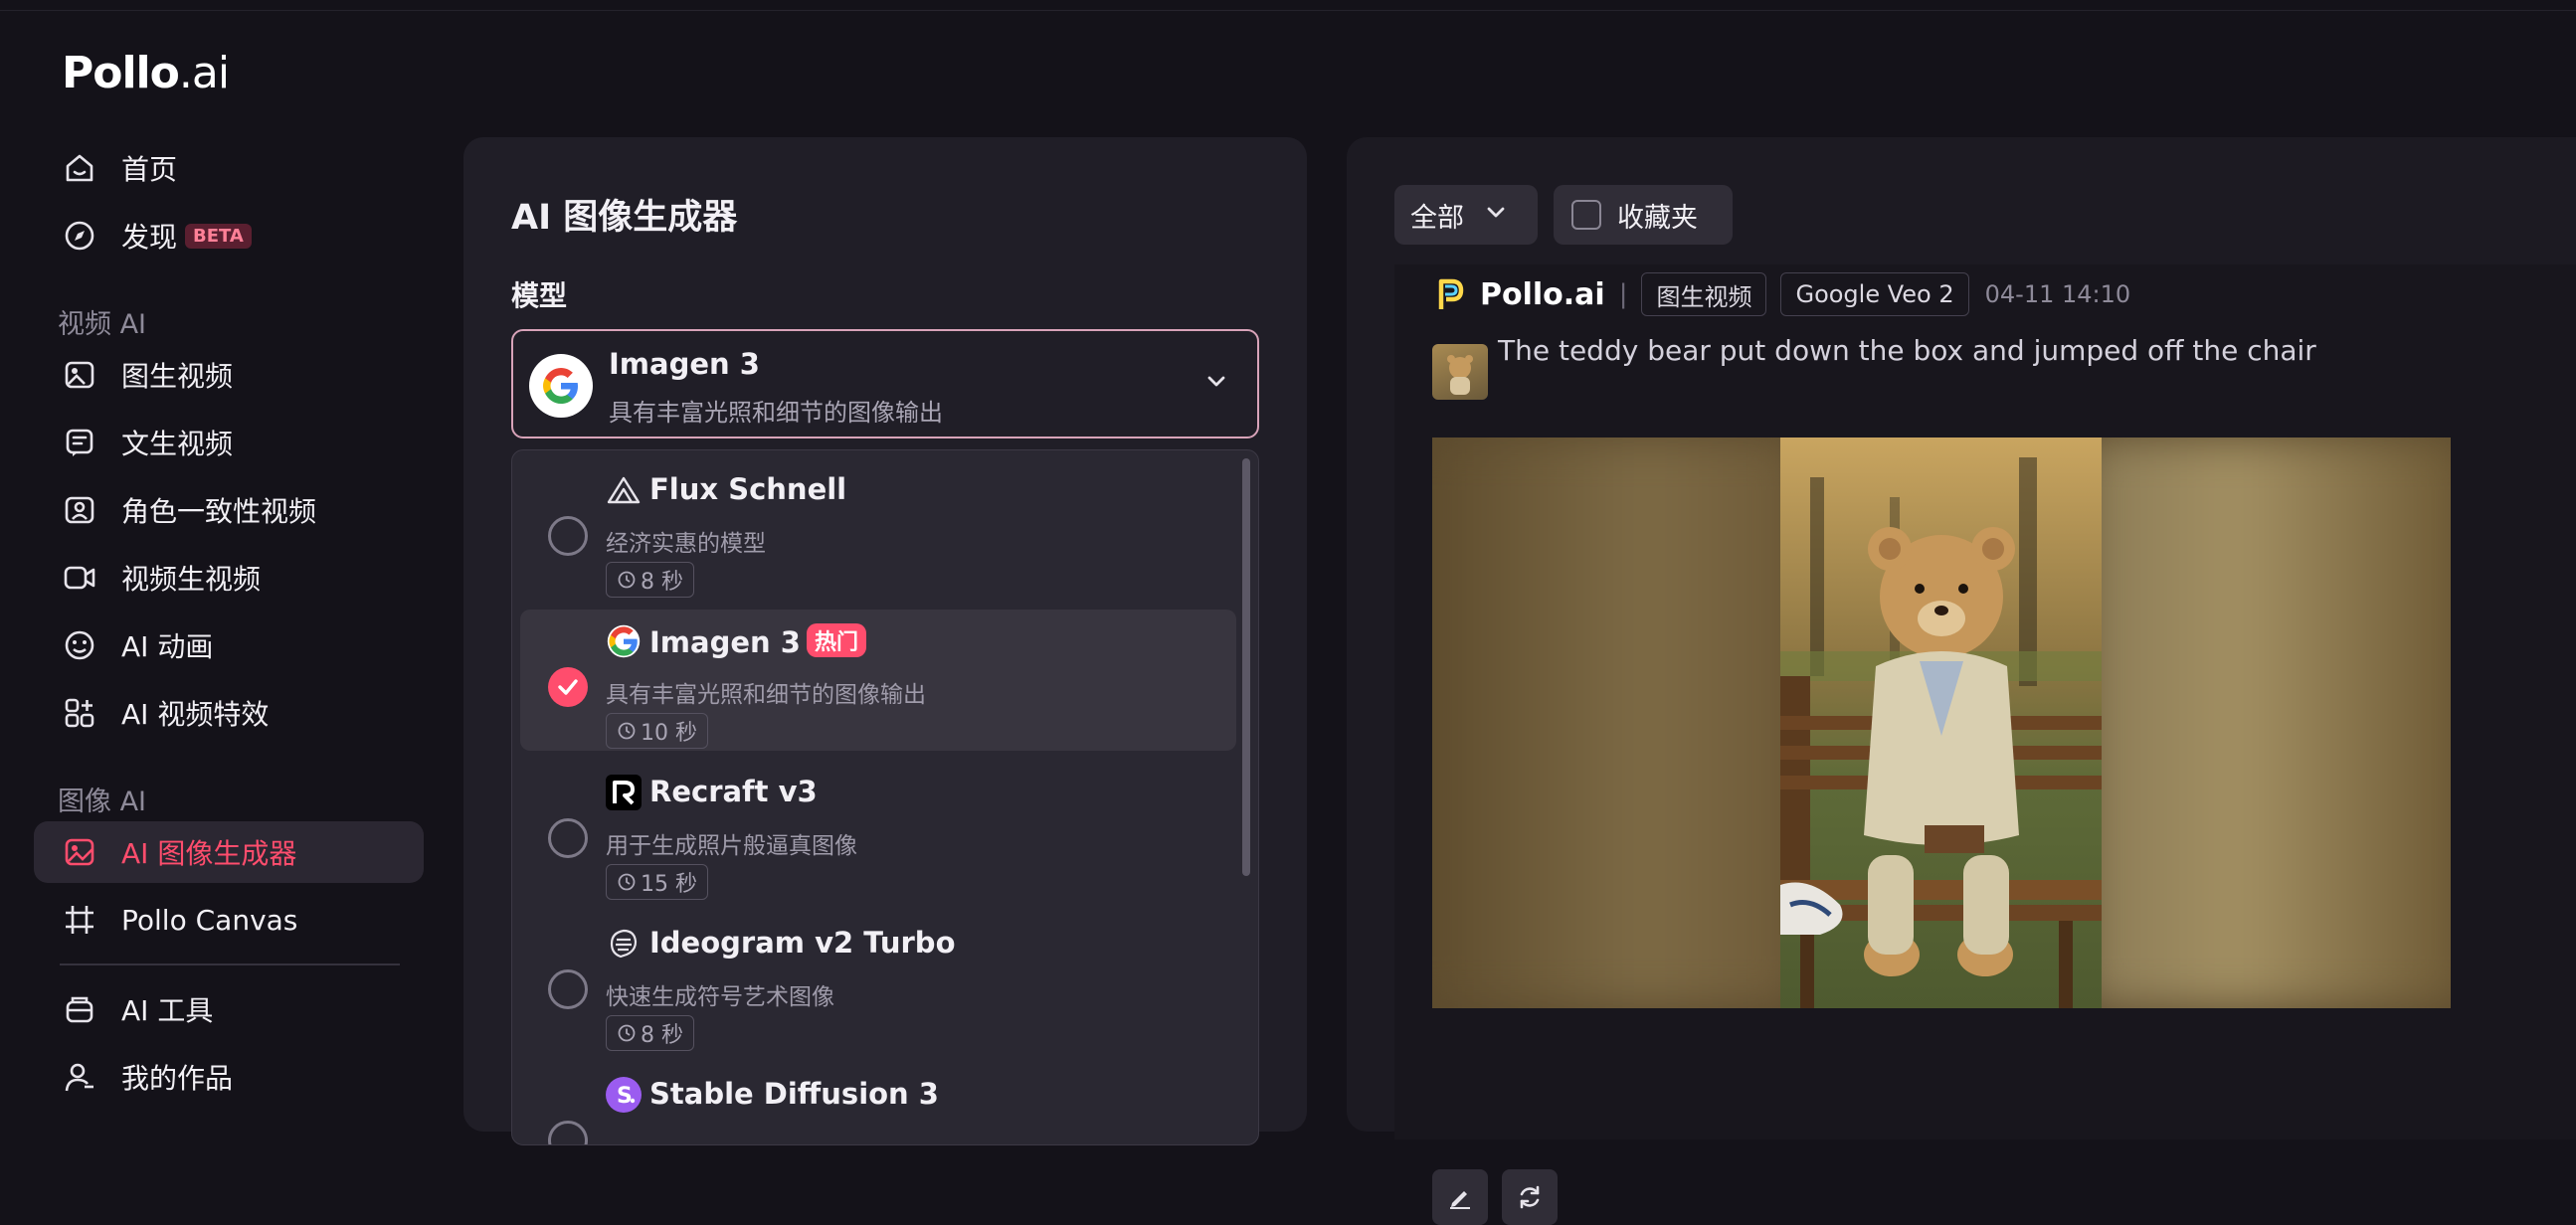 The width and height of the screenshot is (2576, 1225). What do you see at coordinates (2267, 723) in the screenshot?
I see `blurred-backdrop-right` at bounding box center [2267, 723].